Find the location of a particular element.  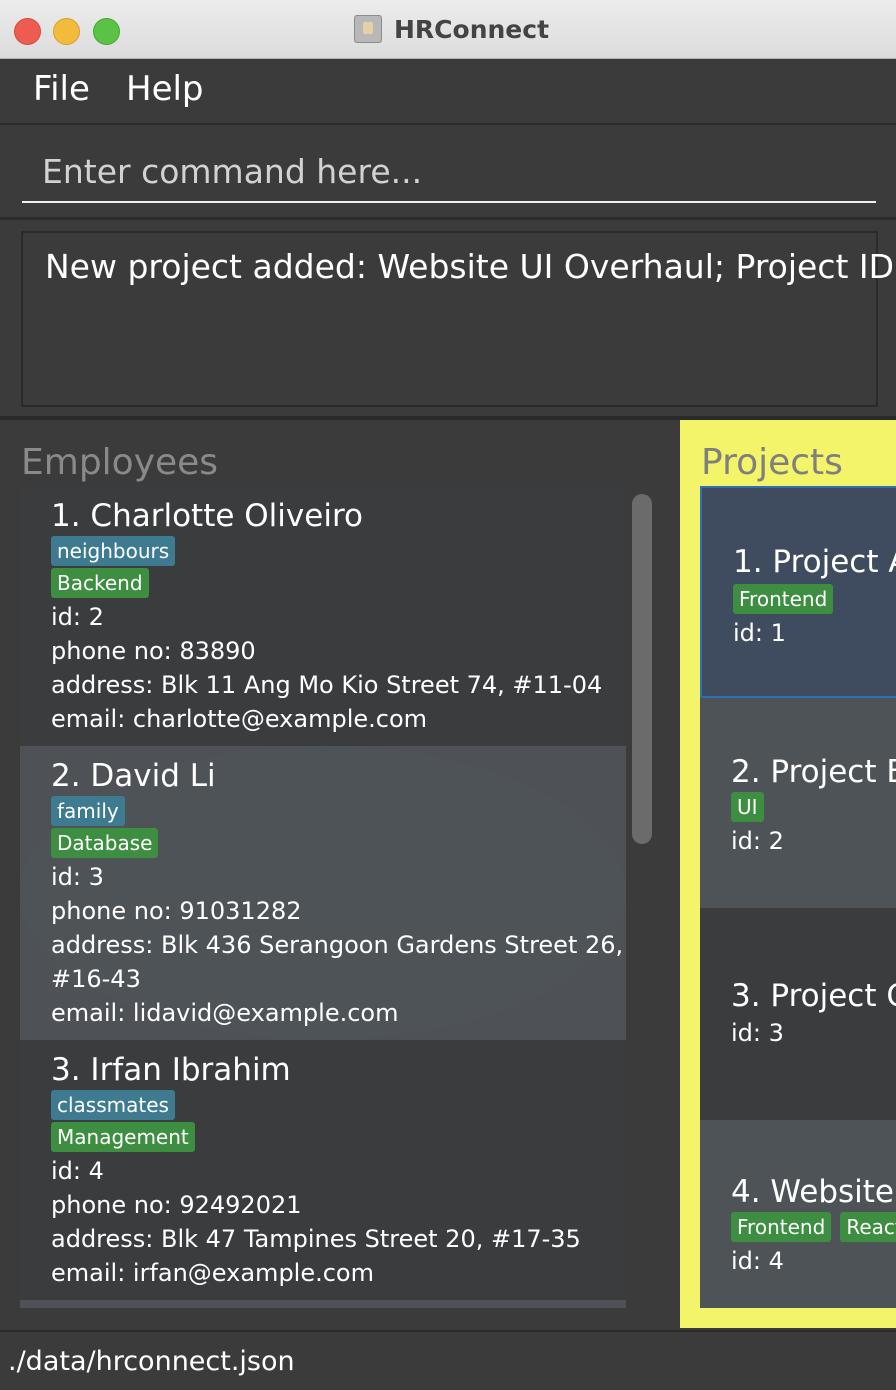

employee-phone: phone no: 91031282 is located at coordinates (176, 911).